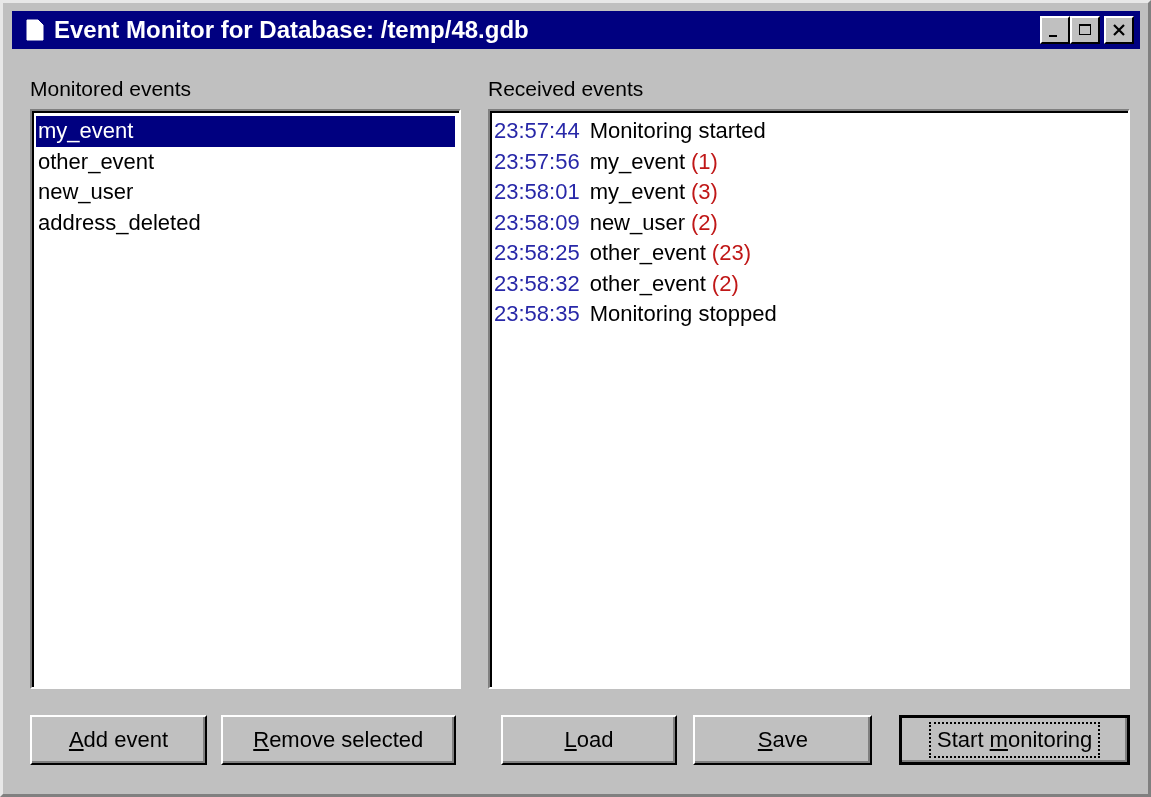  What do you see at coordinates (537, 283) in the screenshot?
I see `event-time: 23:58:32` at bounding box center [537, 283].